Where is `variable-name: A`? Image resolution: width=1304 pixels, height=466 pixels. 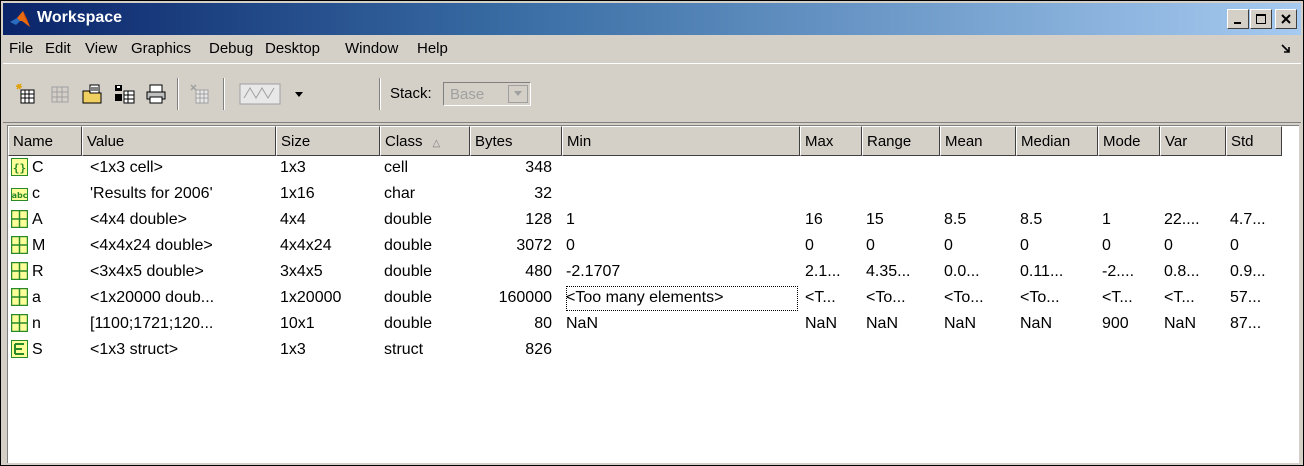
variable-name: A is located at coordinates (37, 220).